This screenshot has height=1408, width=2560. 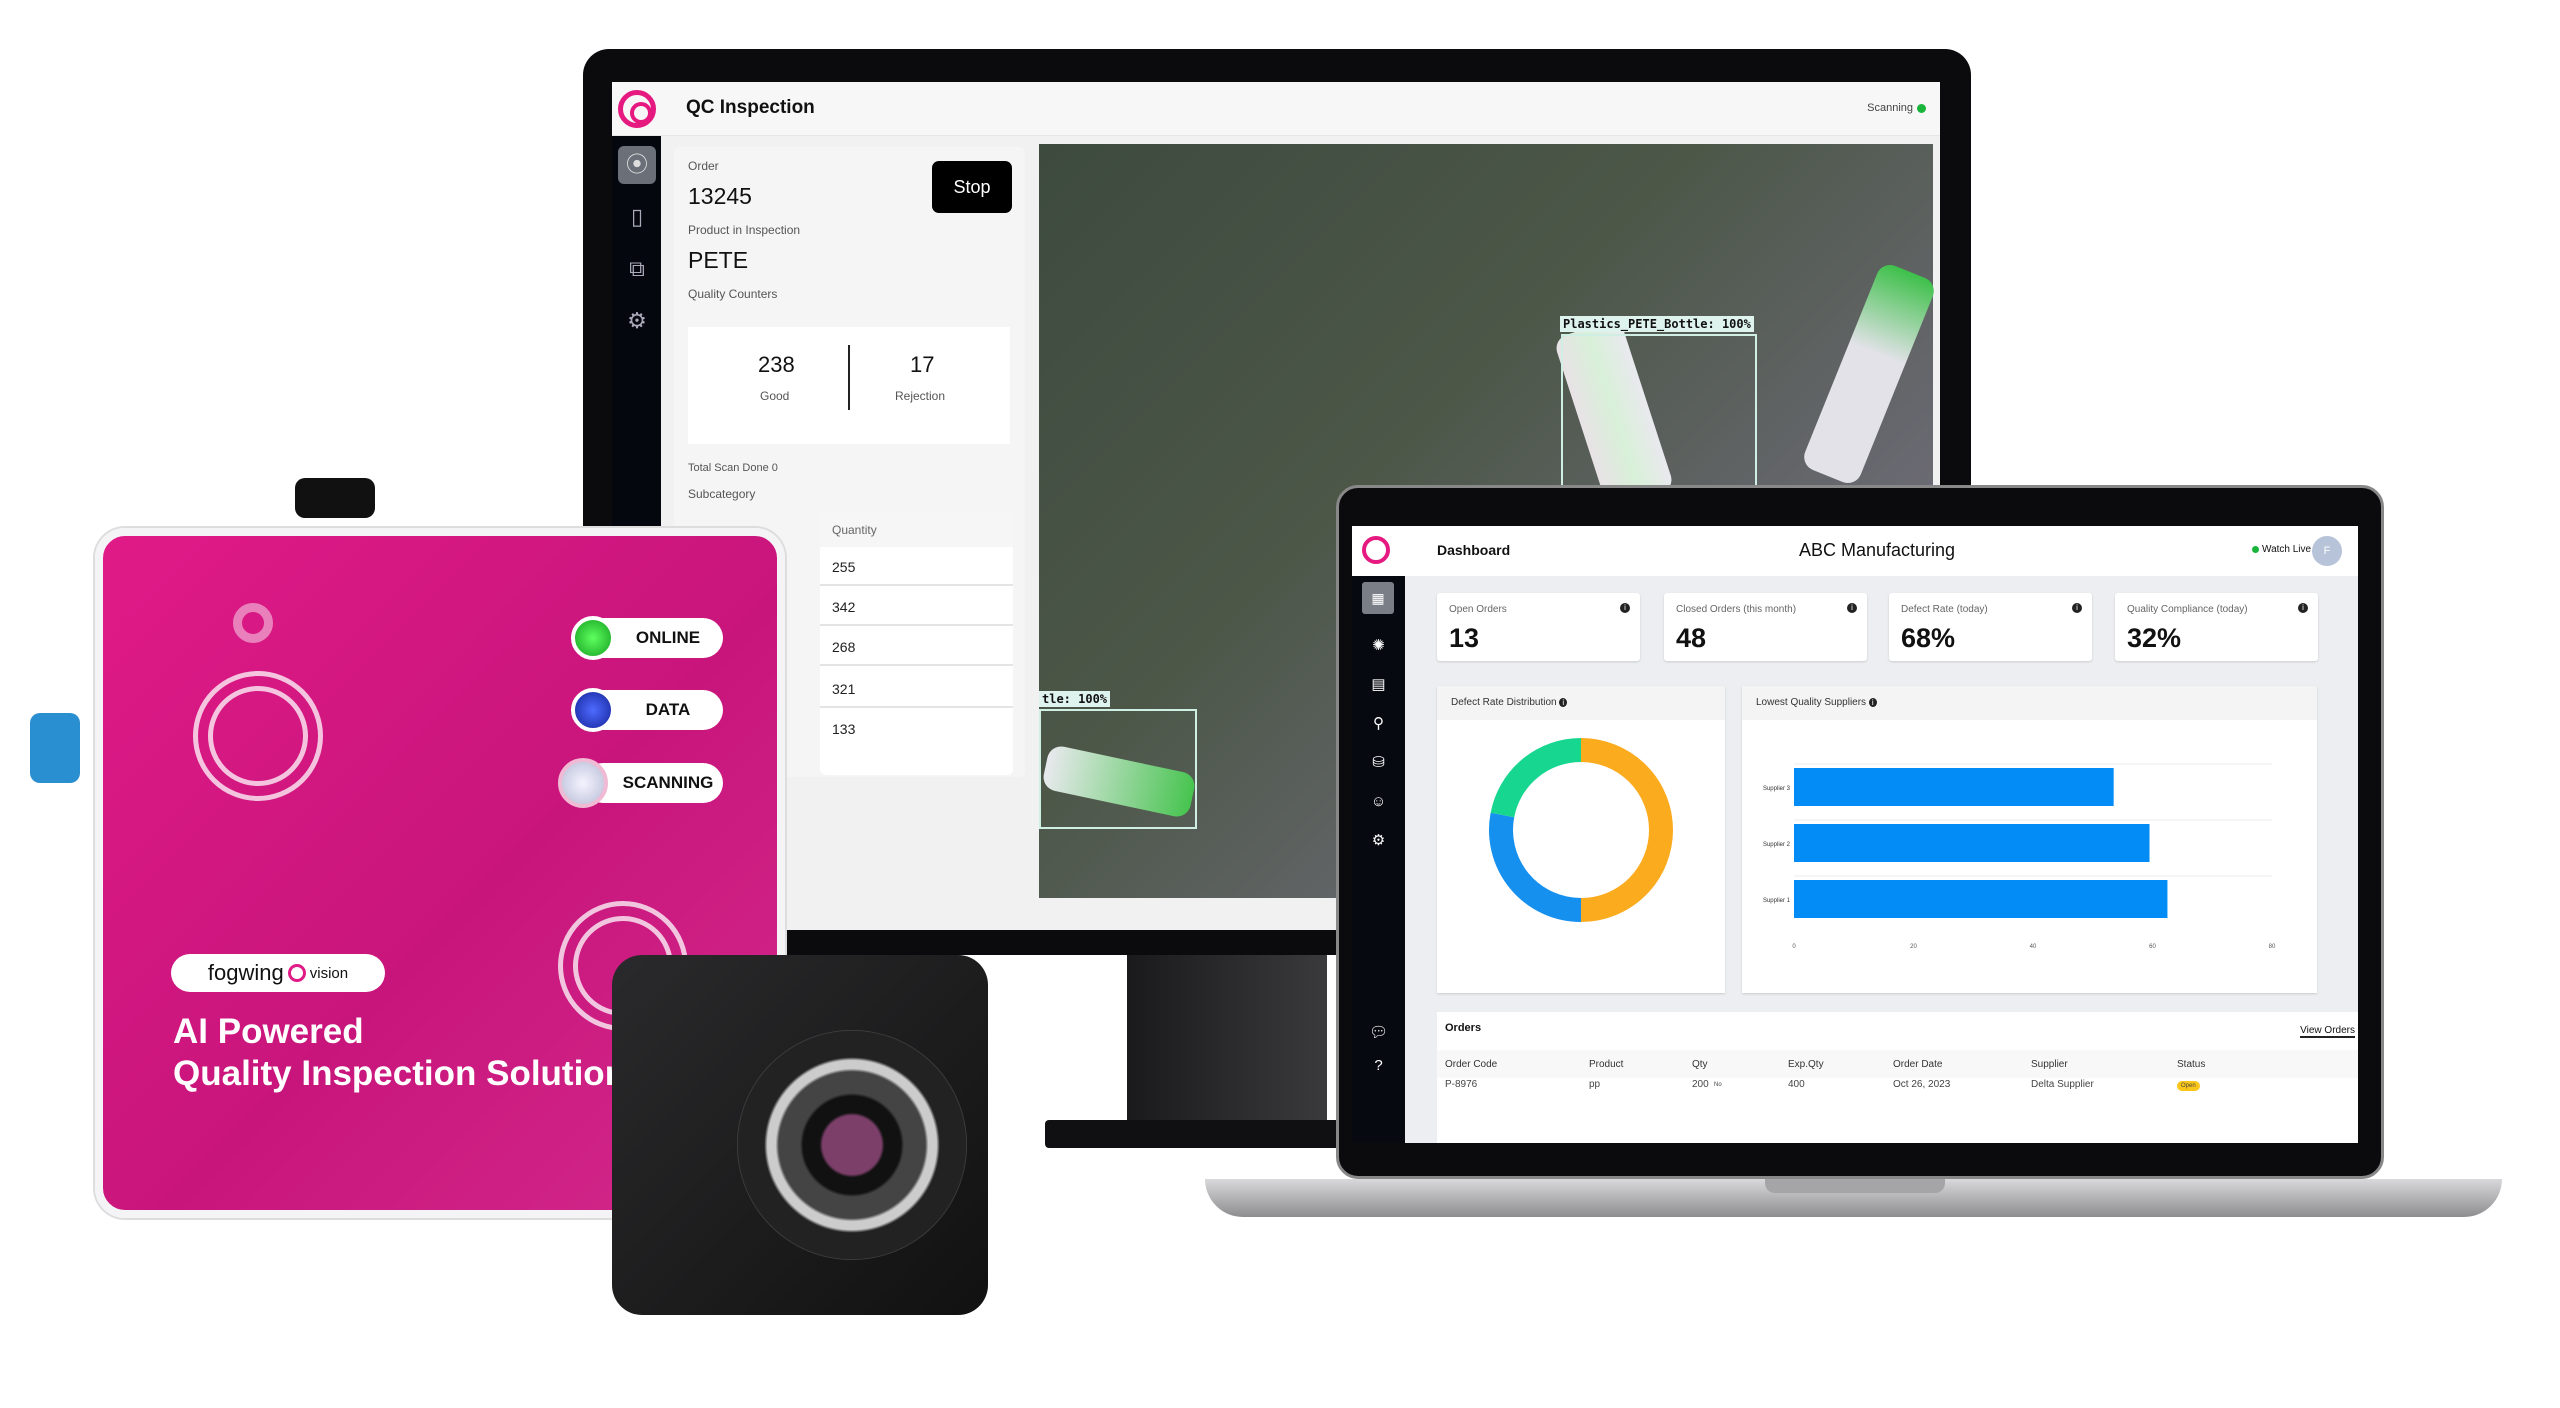 I want to click on col-header: Product, so click(x=1606, y=1064).